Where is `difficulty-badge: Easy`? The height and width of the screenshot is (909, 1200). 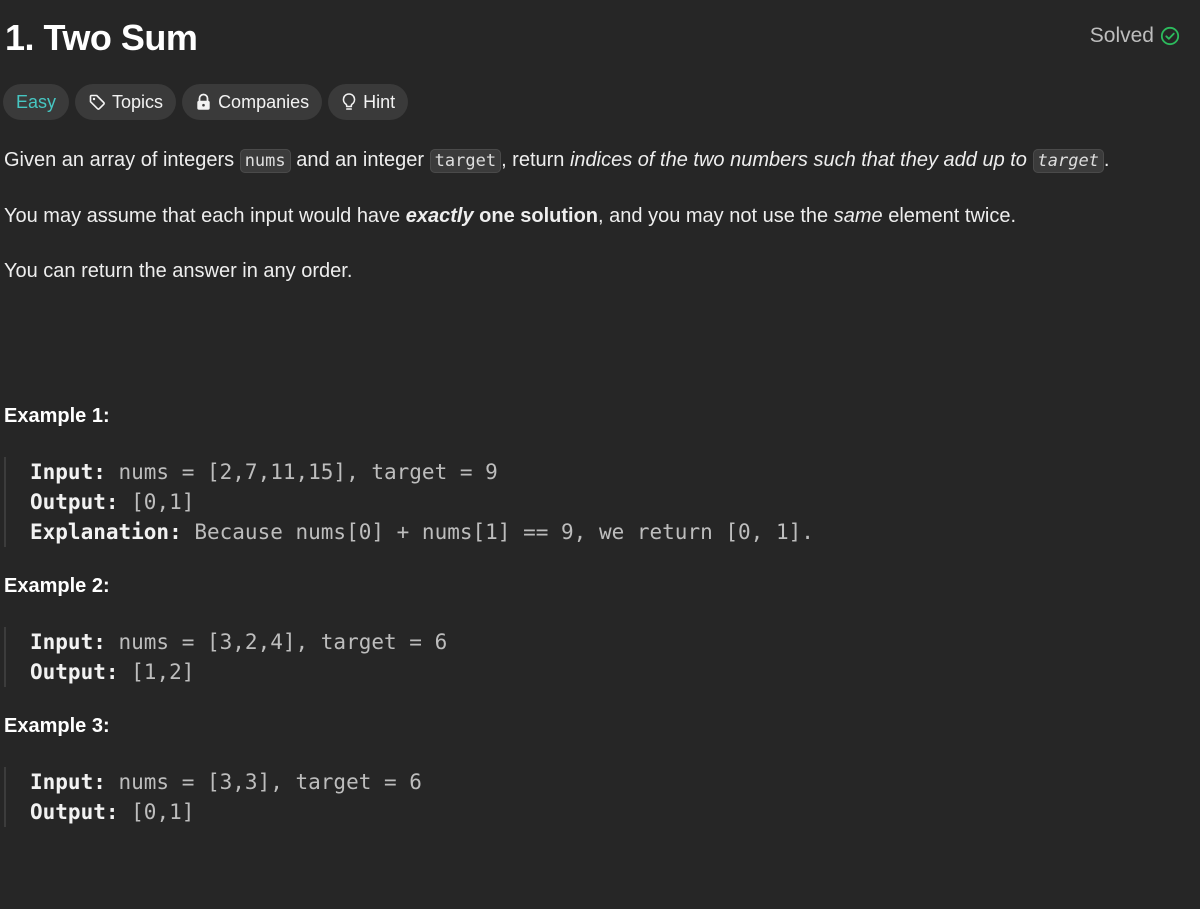 difficulty-badge: Easy is located at coordinates (36, 102).